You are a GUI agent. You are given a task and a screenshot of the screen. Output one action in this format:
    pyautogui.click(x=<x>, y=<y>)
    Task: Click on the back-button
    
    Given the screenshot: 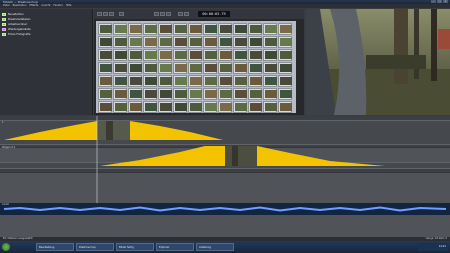 What is the action you would take?
    pyautogui.click(x=99, y=14)
    